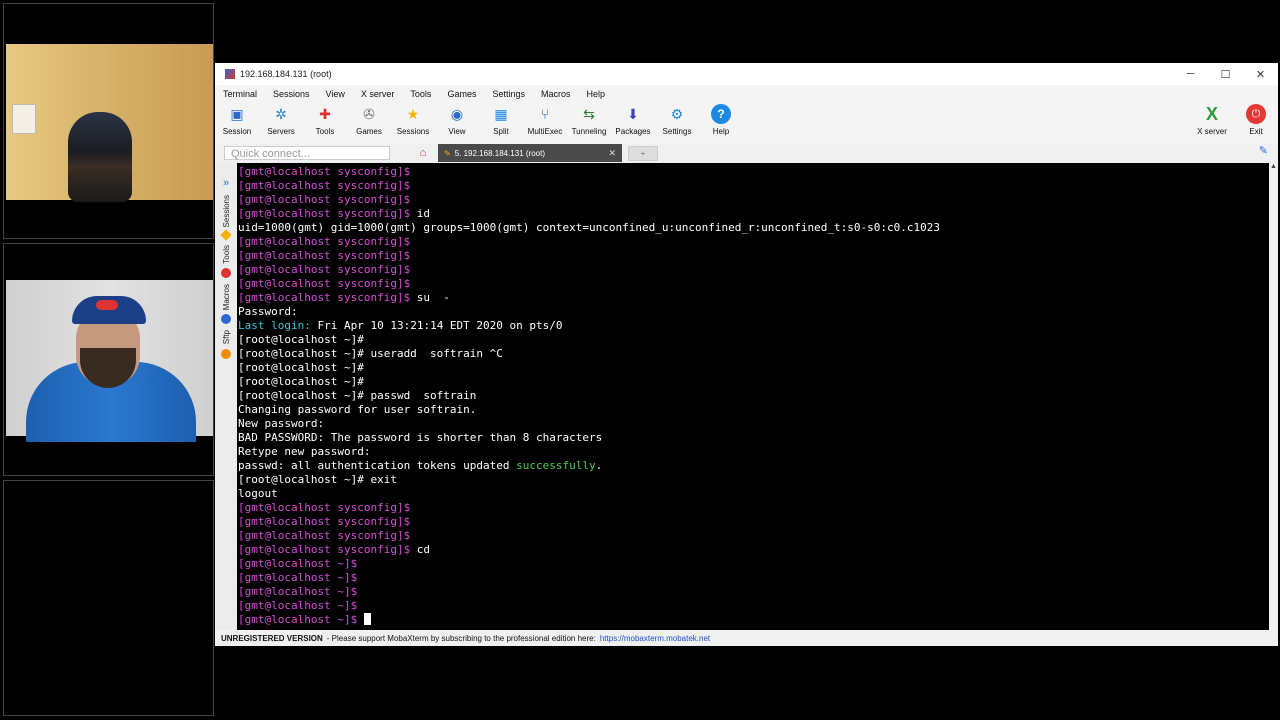  I want to click on exit-button: ⏻ Exit, so click(1256, 120).